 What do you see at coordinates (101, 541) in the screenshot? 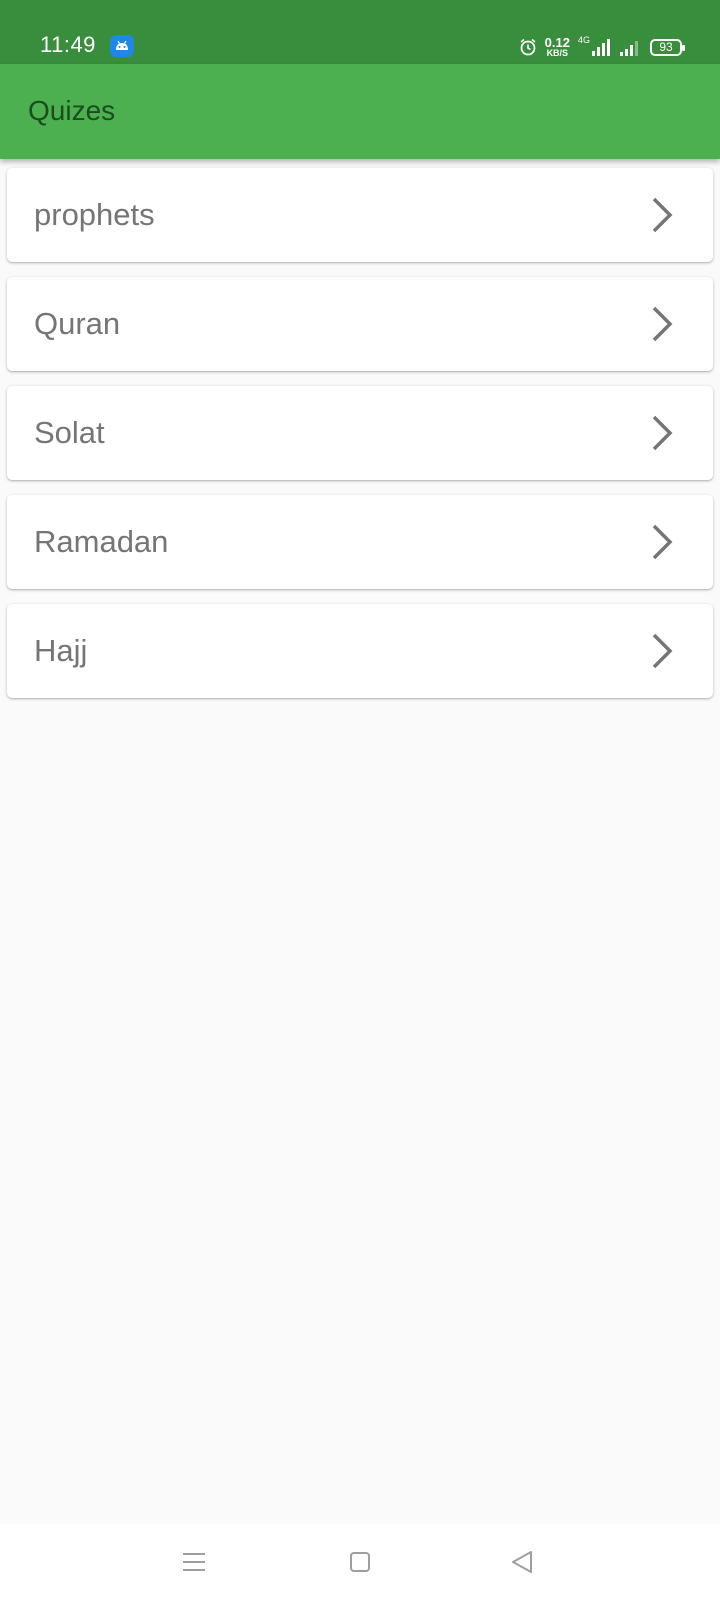
I see `quiz-item-label: Ramadan` at bounding box center [101, 541].